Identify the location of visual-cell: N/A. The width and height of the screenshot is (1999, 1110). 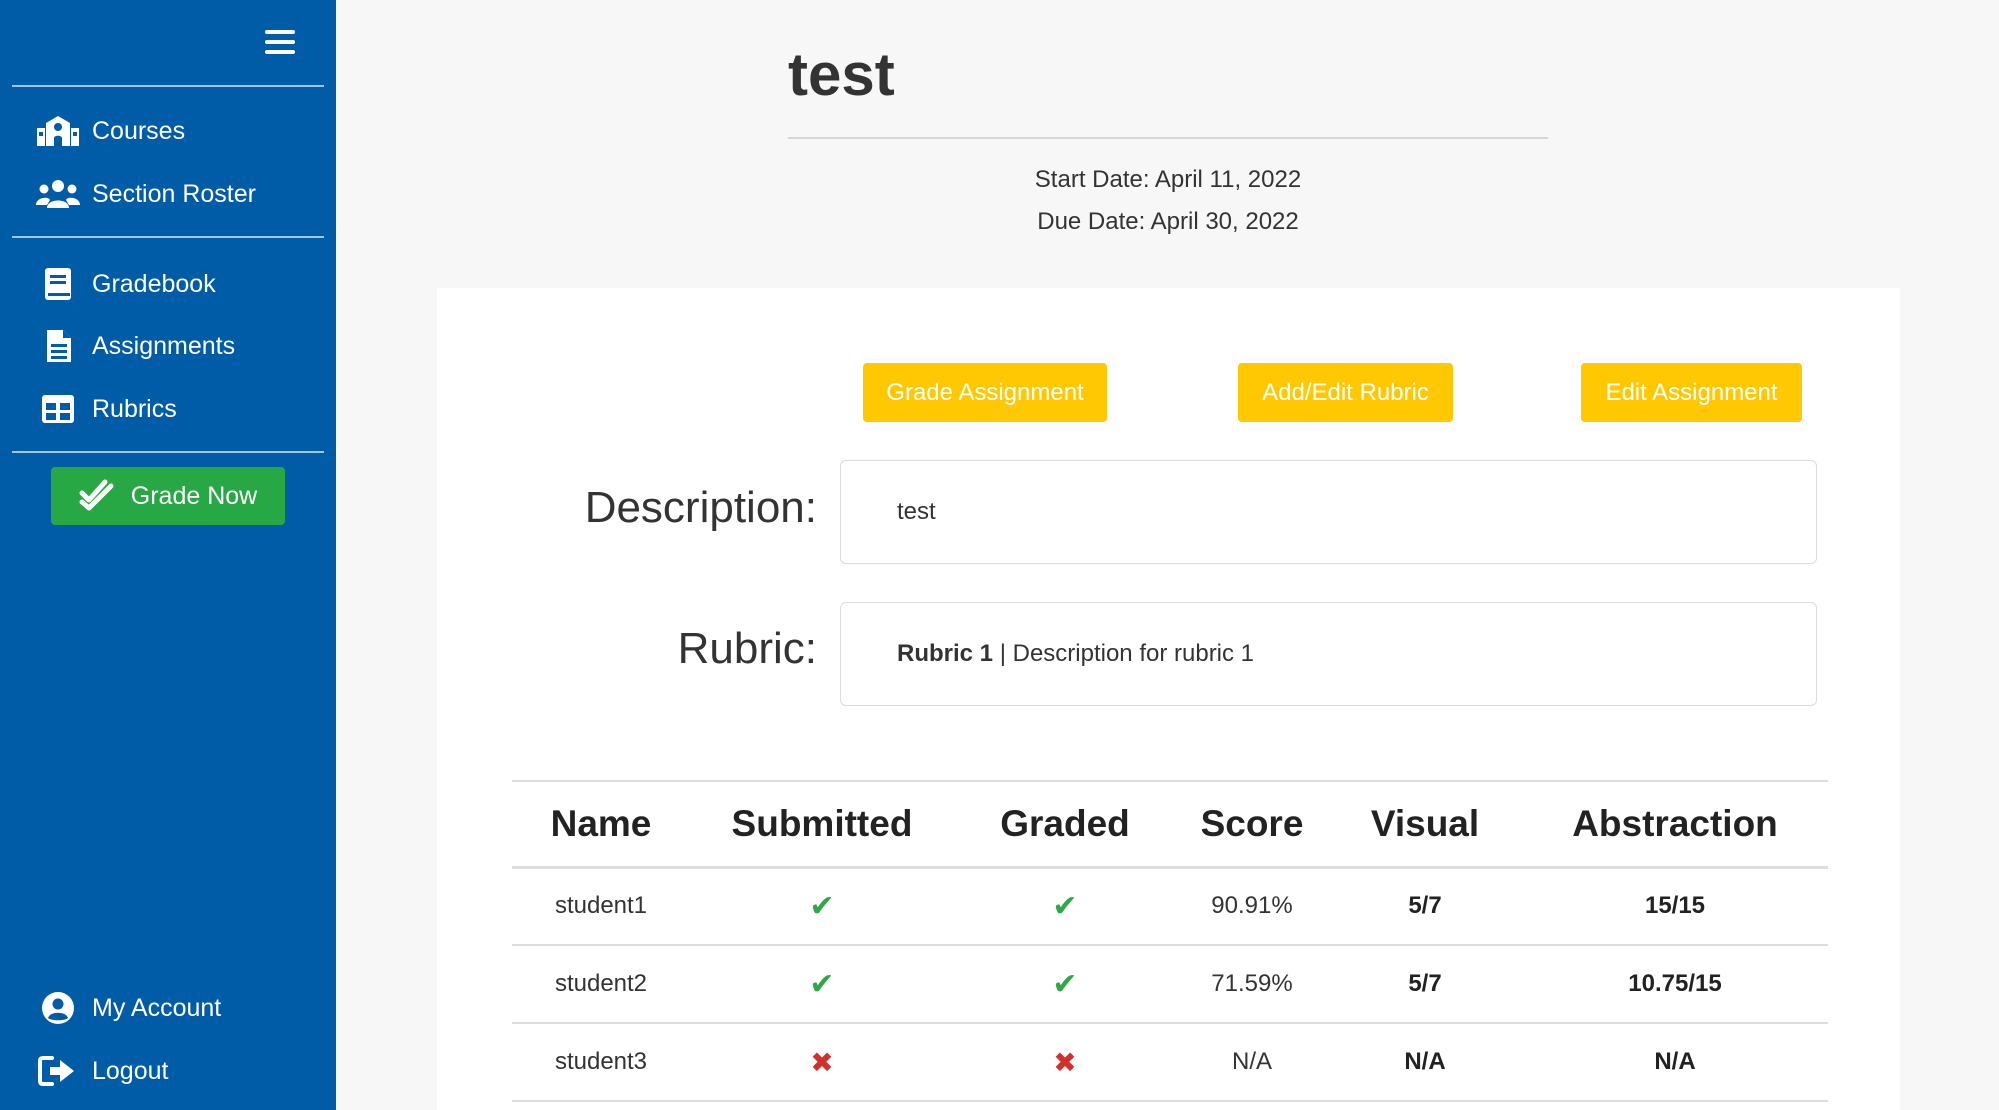
(1425, 1062).